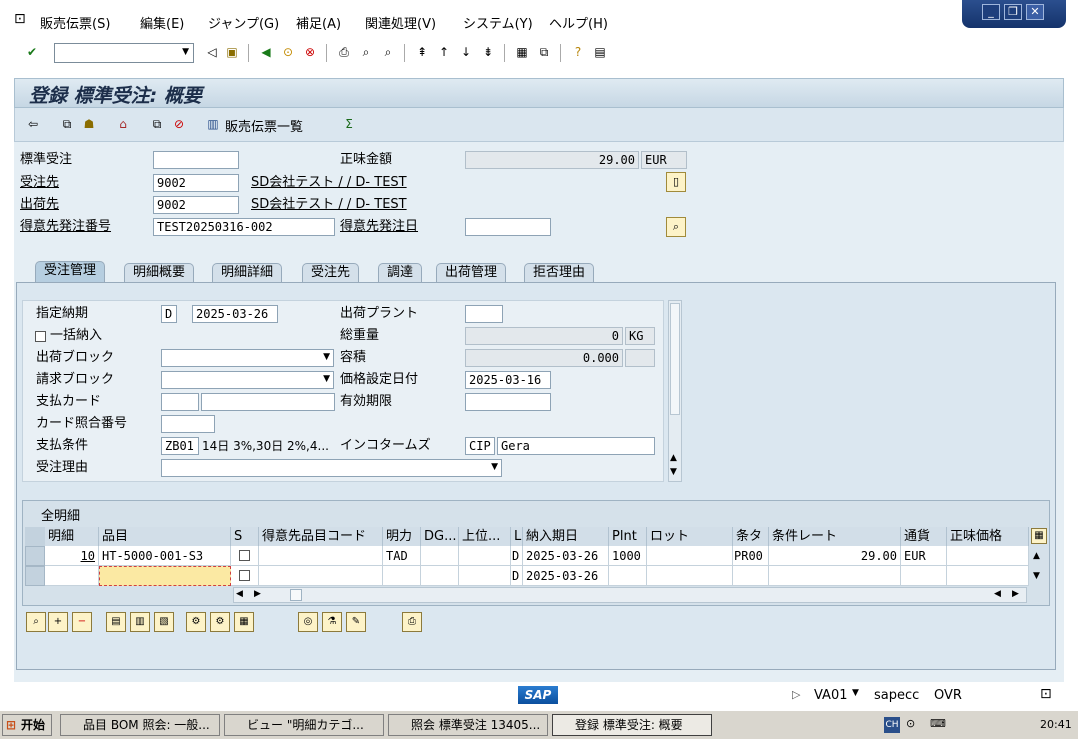 The height and width of the screenshot is (739, 1078). I want to click on req-deliv-date-field: 2025-03-26, so click(235, 314).